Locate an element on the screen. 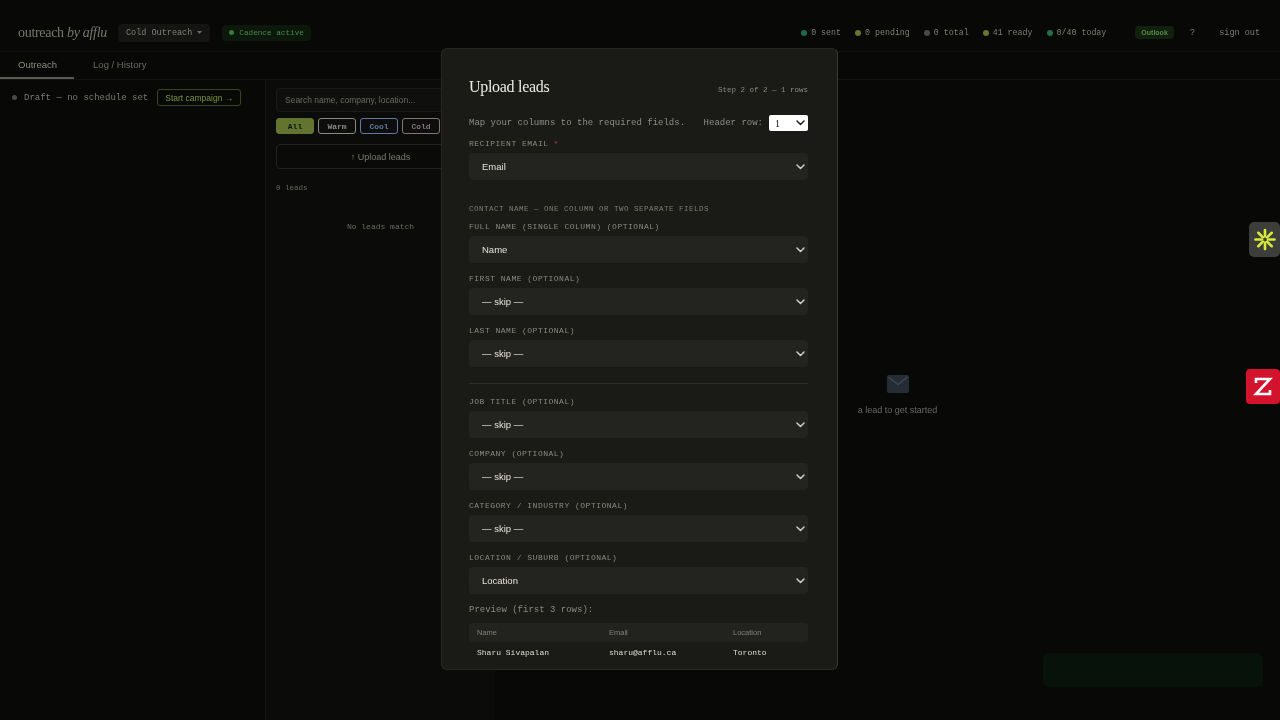 This screenshot has height=720, width=1280. stat-label: 41 ready is located at coordinates (1012, 32).